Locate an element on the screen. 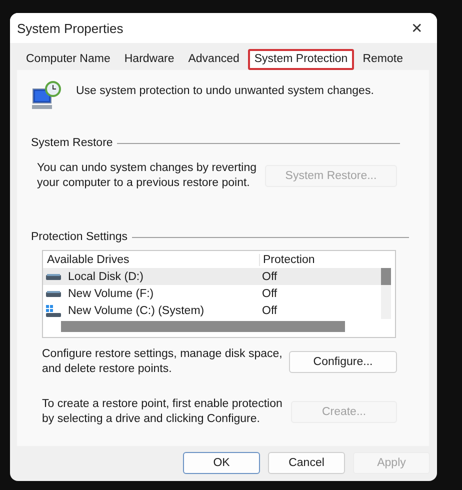 Image resolution: width=462 pixels, height=490 pixels. drive-row: Local Disk (D:) Off is located at coordinates (212, 276).